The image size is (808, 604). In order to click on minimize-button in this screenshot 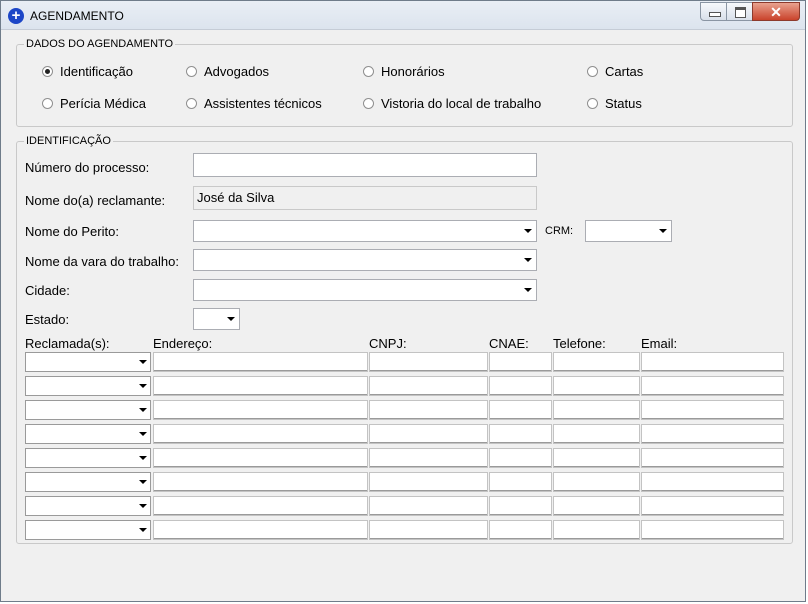, I will do `click(713, 11)`.